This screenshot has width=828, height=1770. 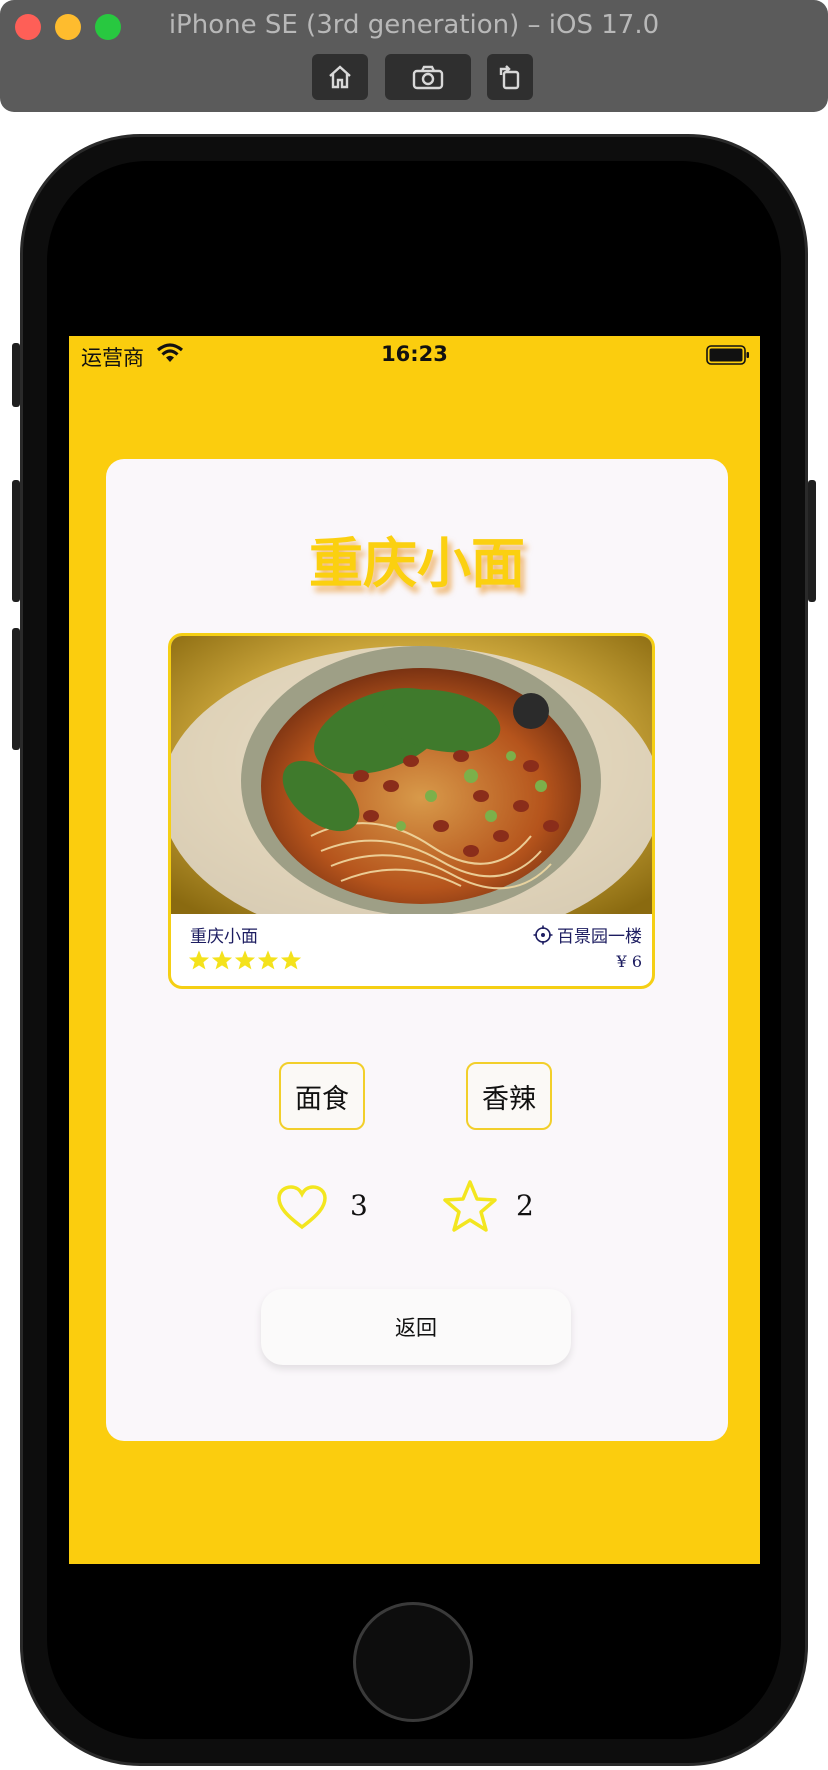 What do you see at coordinates (509, 1096) in the screenshot?
I see `tag-spicy: 香辣` at bounding box center [509, 1096].